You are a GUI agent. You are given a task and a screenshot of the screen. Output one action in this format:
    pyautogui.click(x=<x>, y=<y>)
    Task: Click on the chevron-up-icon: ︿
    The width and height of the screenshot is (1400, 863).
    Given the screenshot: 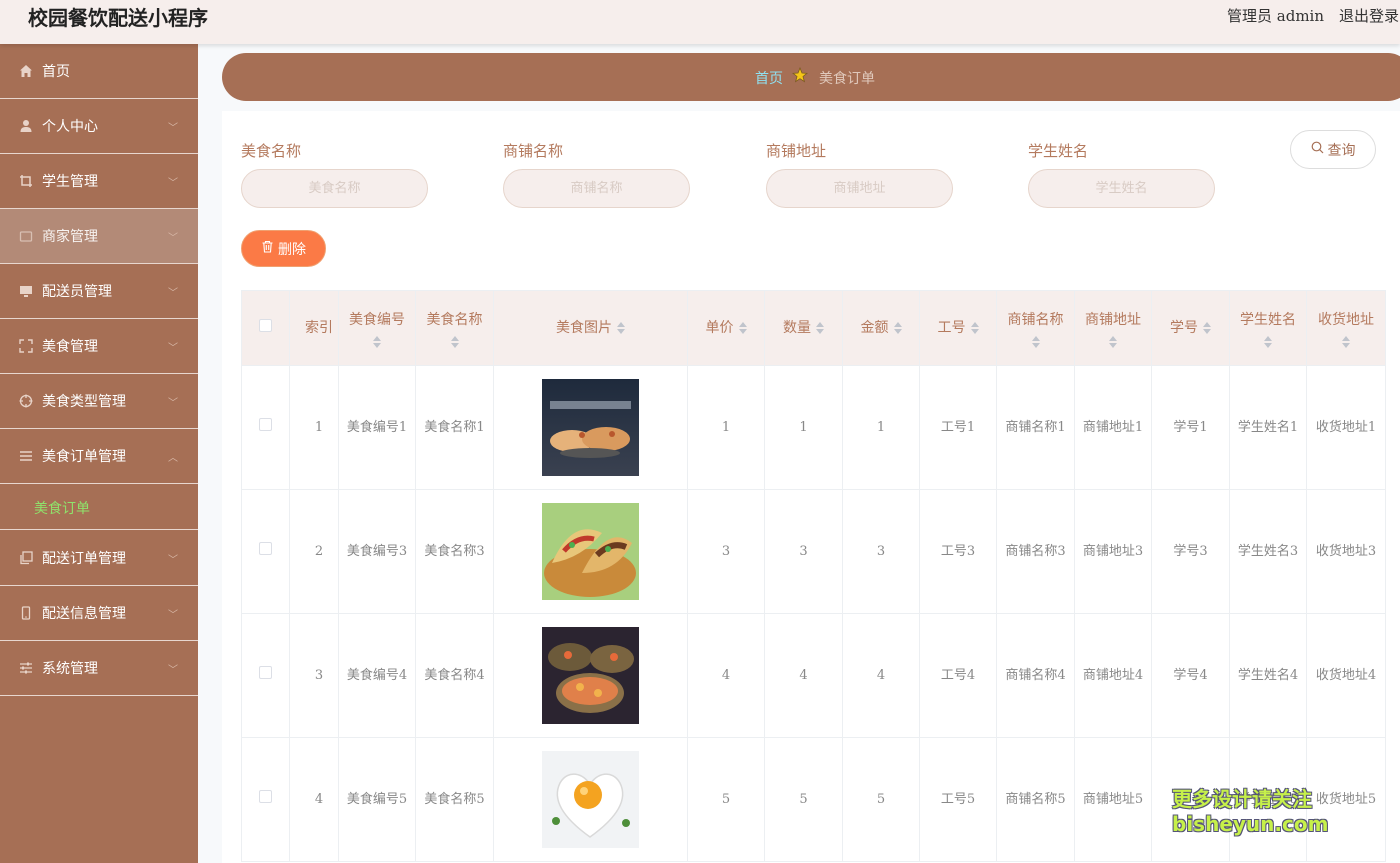 What is the action you would take?
    pyautogui.click(x=173, y=458)
    